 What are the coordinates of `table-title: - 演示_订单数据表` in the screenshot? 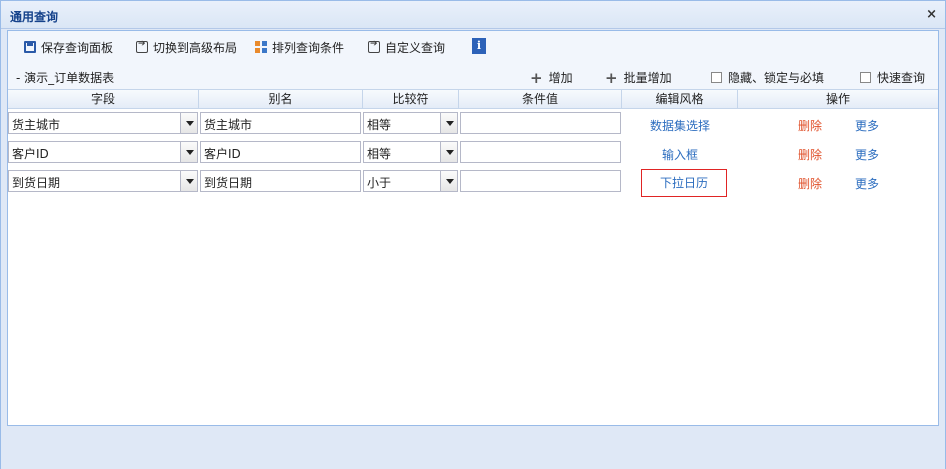 It's located at (65, 77).